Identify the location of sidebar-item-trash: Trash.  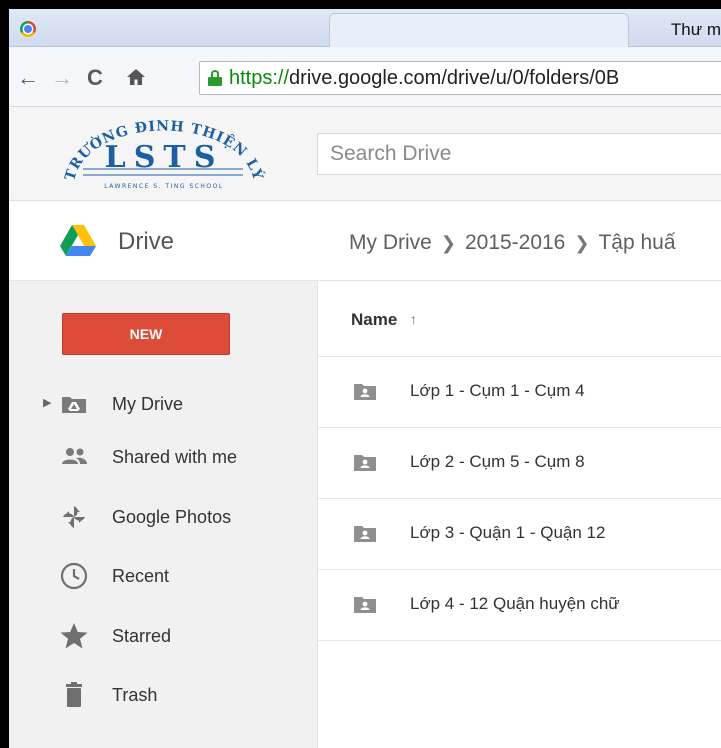
(163, 695).